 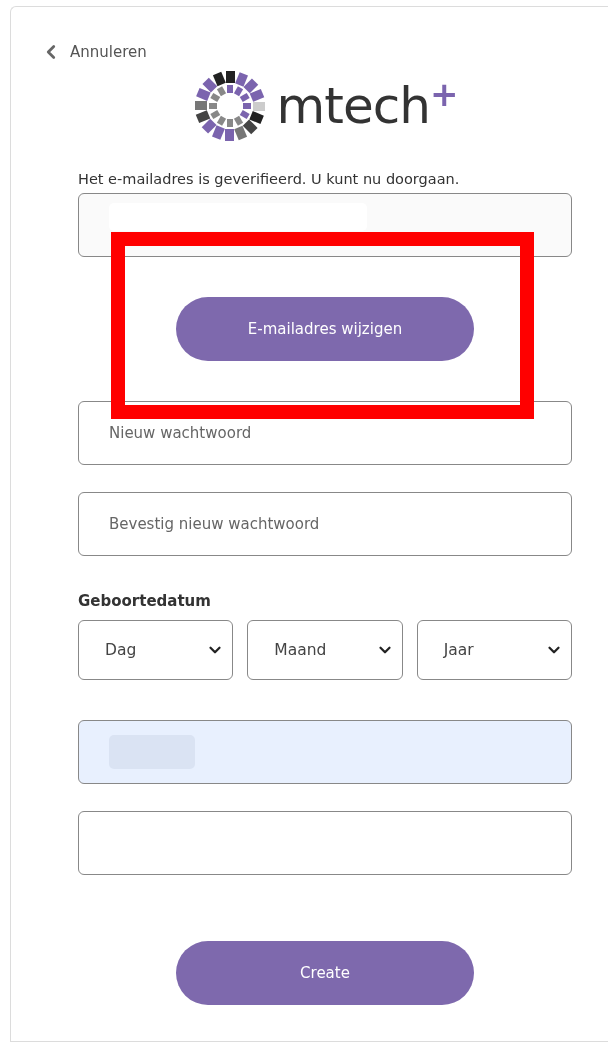 What do you see at coordinates (325, 973) in the screenshot?
I see `create-button: Create` at bounding box center [325, 973].